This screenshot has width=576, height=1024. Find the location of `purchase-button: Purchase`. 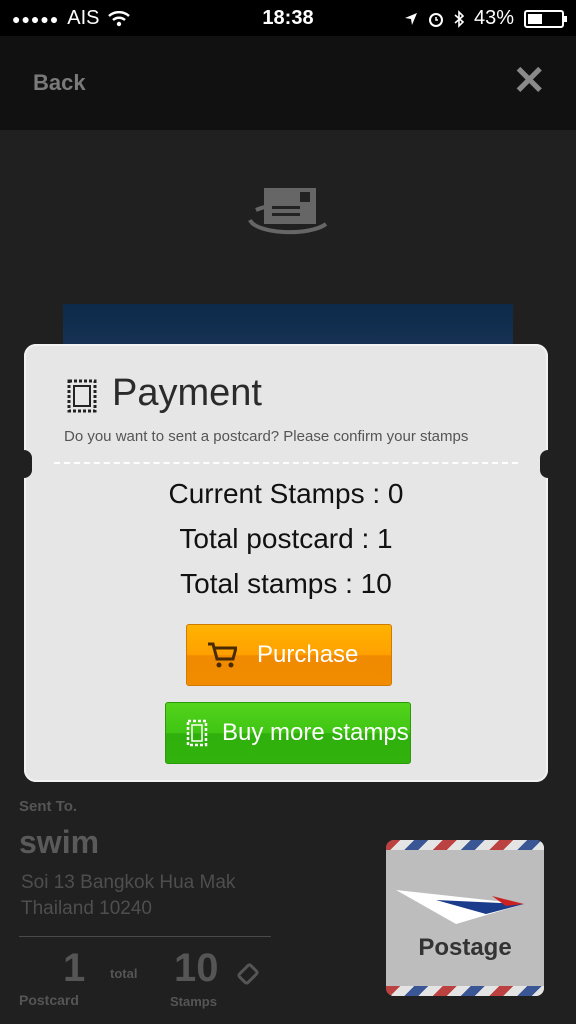

purchase-button: Purchase is located at coordinates (289, 655).